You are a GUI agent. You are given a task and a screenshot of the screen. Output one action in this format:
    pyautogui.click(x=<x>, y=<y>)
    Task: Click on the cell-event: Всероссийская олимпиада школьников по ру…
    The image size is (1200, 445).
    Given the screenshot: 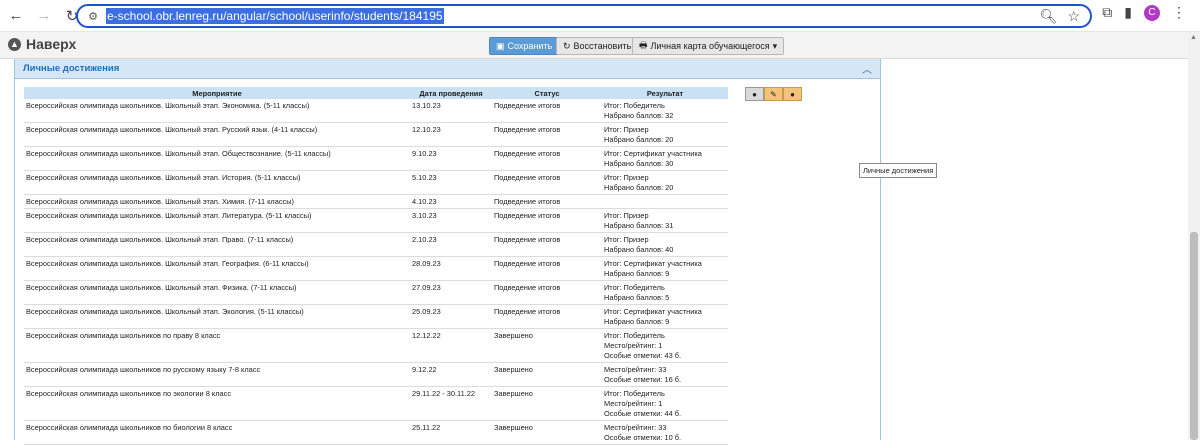 What is the action you would take?
    pyautogui.click(x=217, y=374)
    